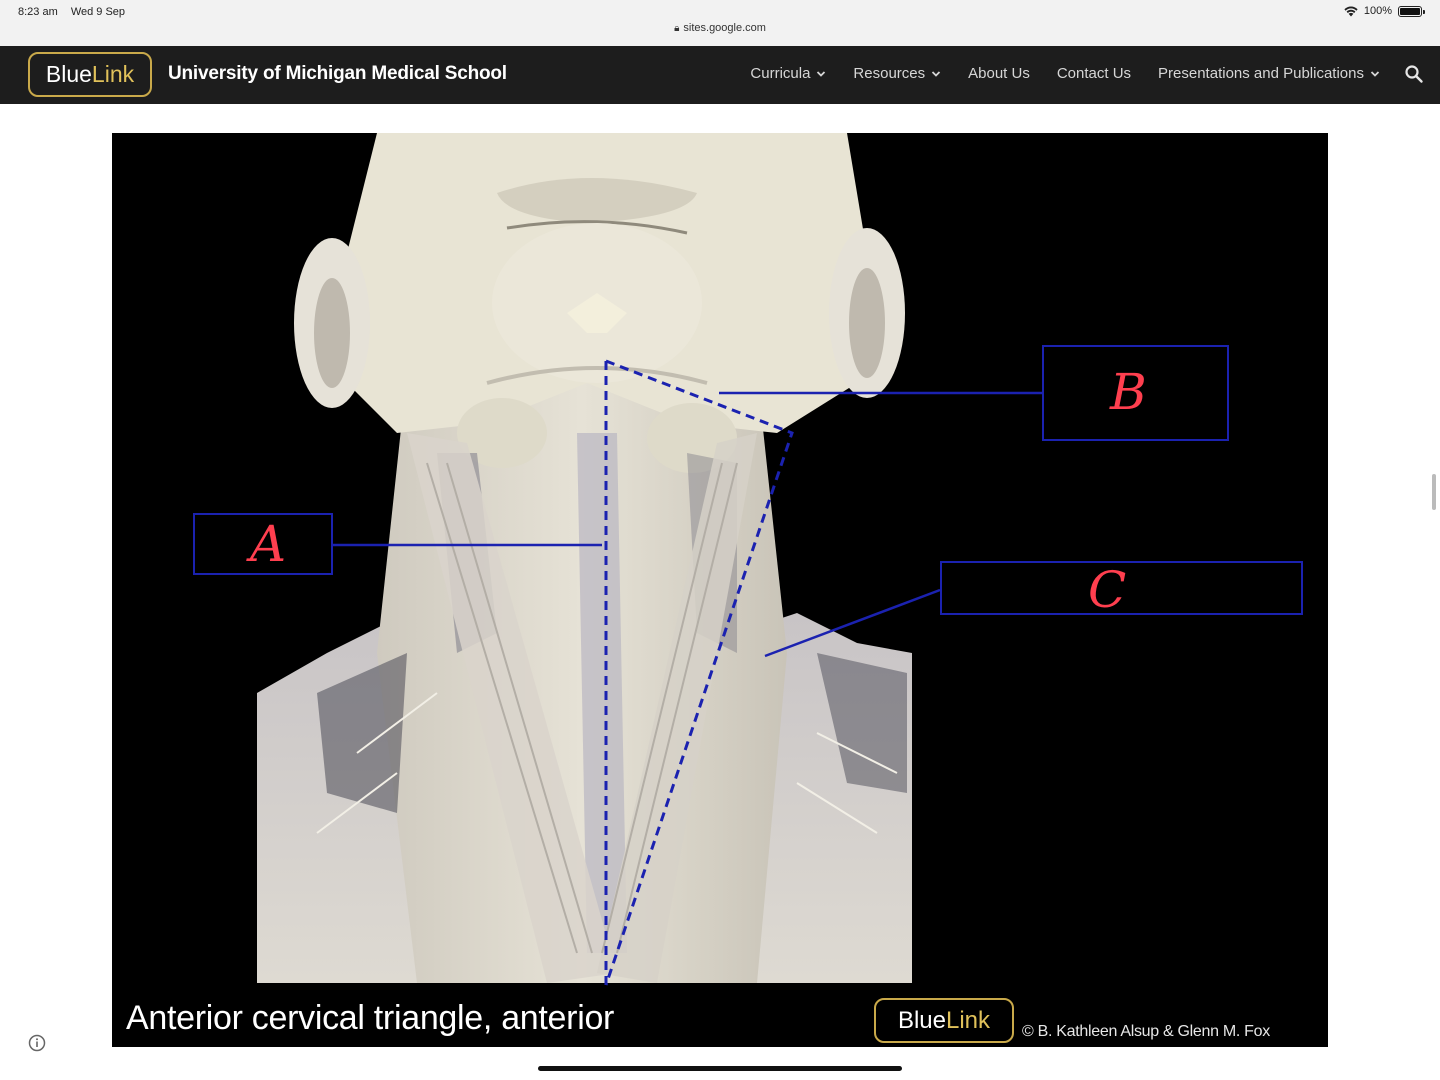 This screenshot has height=1080, width=1440. What do you see at coordinates (889, 73) in the screenshot?
I see `nav-resources-label: Resources` at bounding box center [889, 73].